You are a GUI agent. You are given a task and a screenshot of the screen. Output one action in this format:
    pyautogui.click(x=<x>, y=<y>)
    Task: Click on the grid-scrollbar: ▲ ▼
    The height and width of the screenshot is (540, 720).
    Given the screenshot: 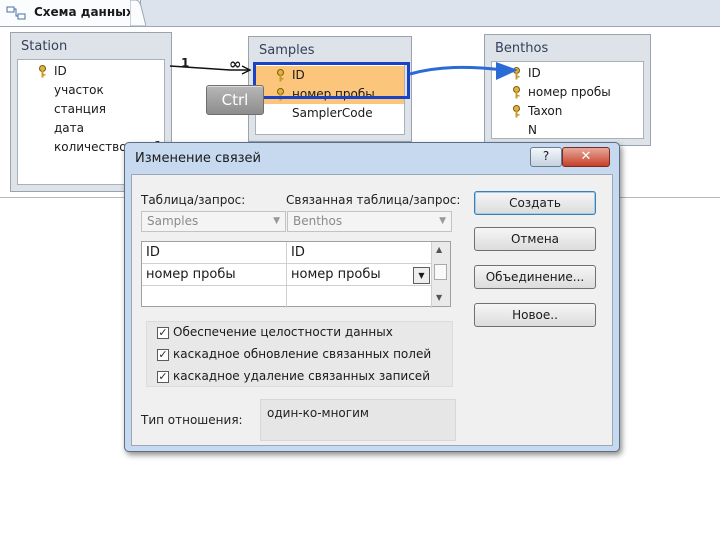 What is the action you would take?
    pyautogui.click(x=440, y=274)
    